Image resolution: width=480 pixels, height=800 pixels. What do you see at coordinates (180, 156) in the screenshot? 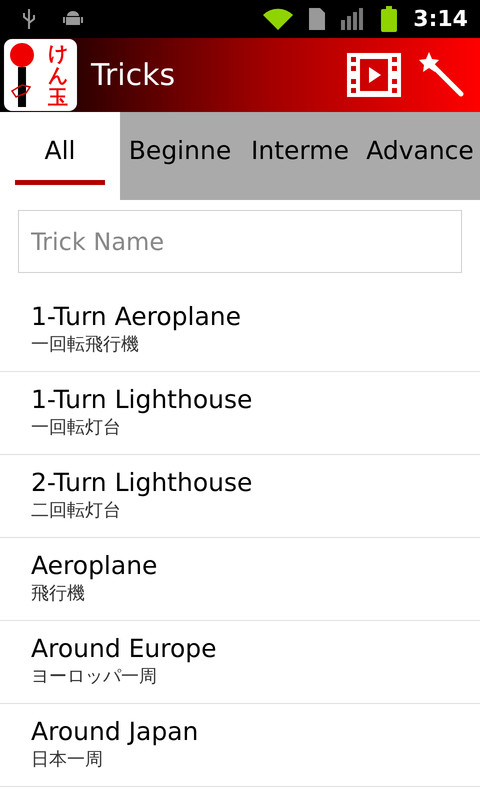
I see `tab: Beginne` at bounding box center [180, 156].